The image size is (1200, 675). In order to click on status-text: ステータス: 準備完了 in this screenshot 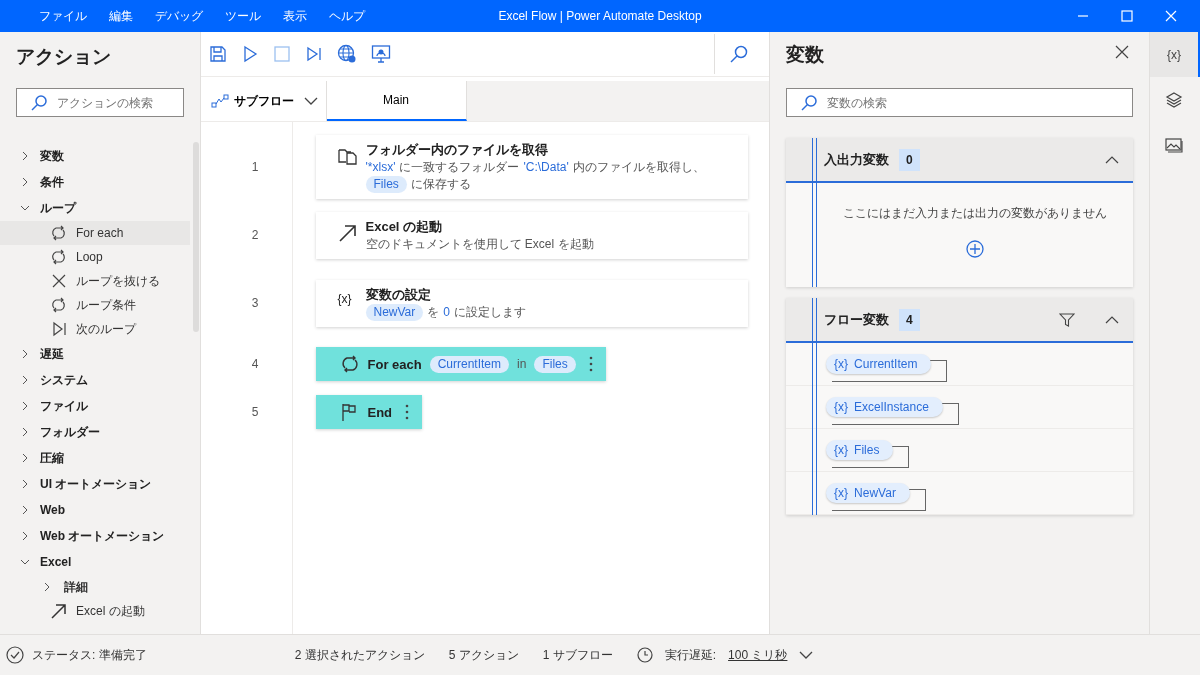, I will do `click(89, 655)`.